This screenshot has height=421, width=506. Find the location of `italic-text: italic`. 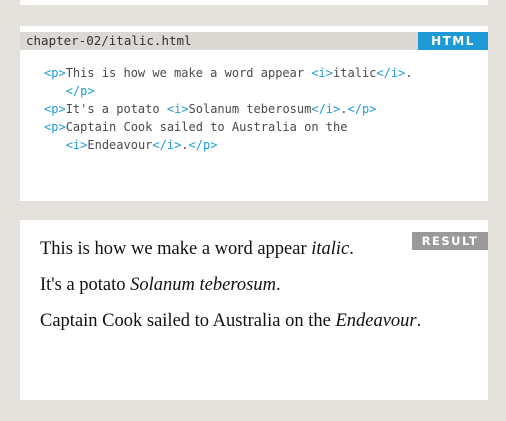

italic-text: italic is located at coordinates (330, 249).